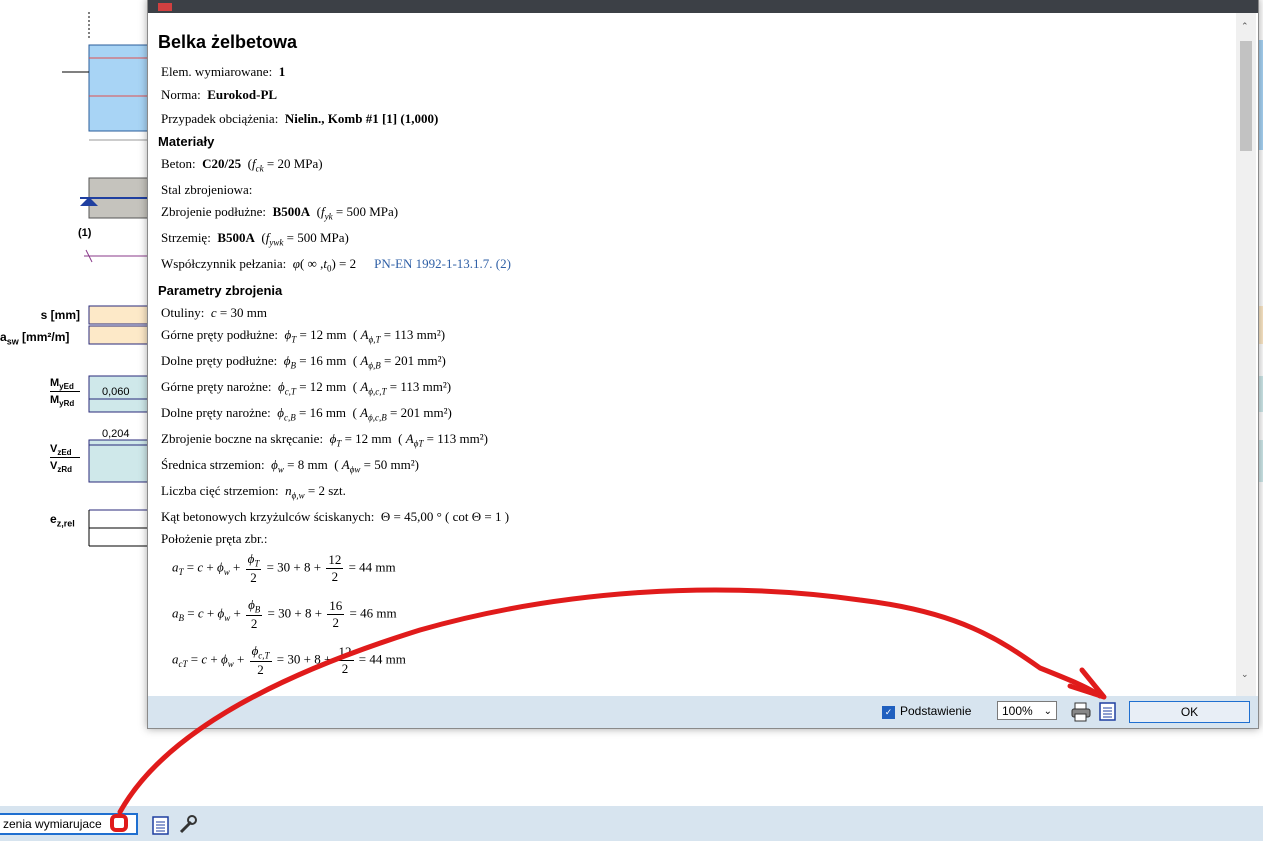  I want to click on diagram-svg, so click(111, 279).